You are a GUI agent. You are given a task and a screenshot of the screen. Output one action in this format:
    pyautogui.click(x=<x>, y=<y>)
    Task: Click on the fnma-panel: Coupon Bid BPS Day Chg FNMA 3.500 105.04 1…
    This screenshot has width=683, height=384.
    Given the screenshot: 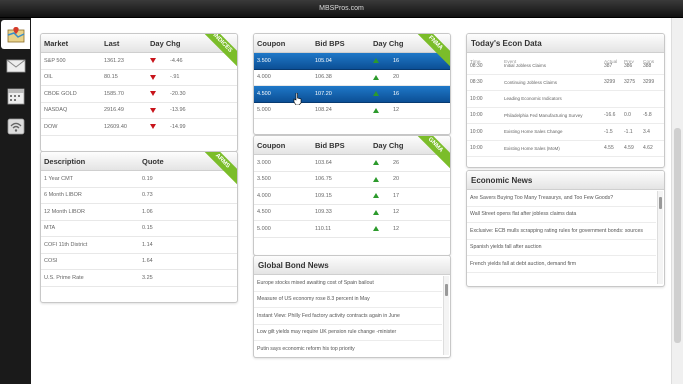 What is the action you would take?
    pyautogui.click(x=352, y=84)
    